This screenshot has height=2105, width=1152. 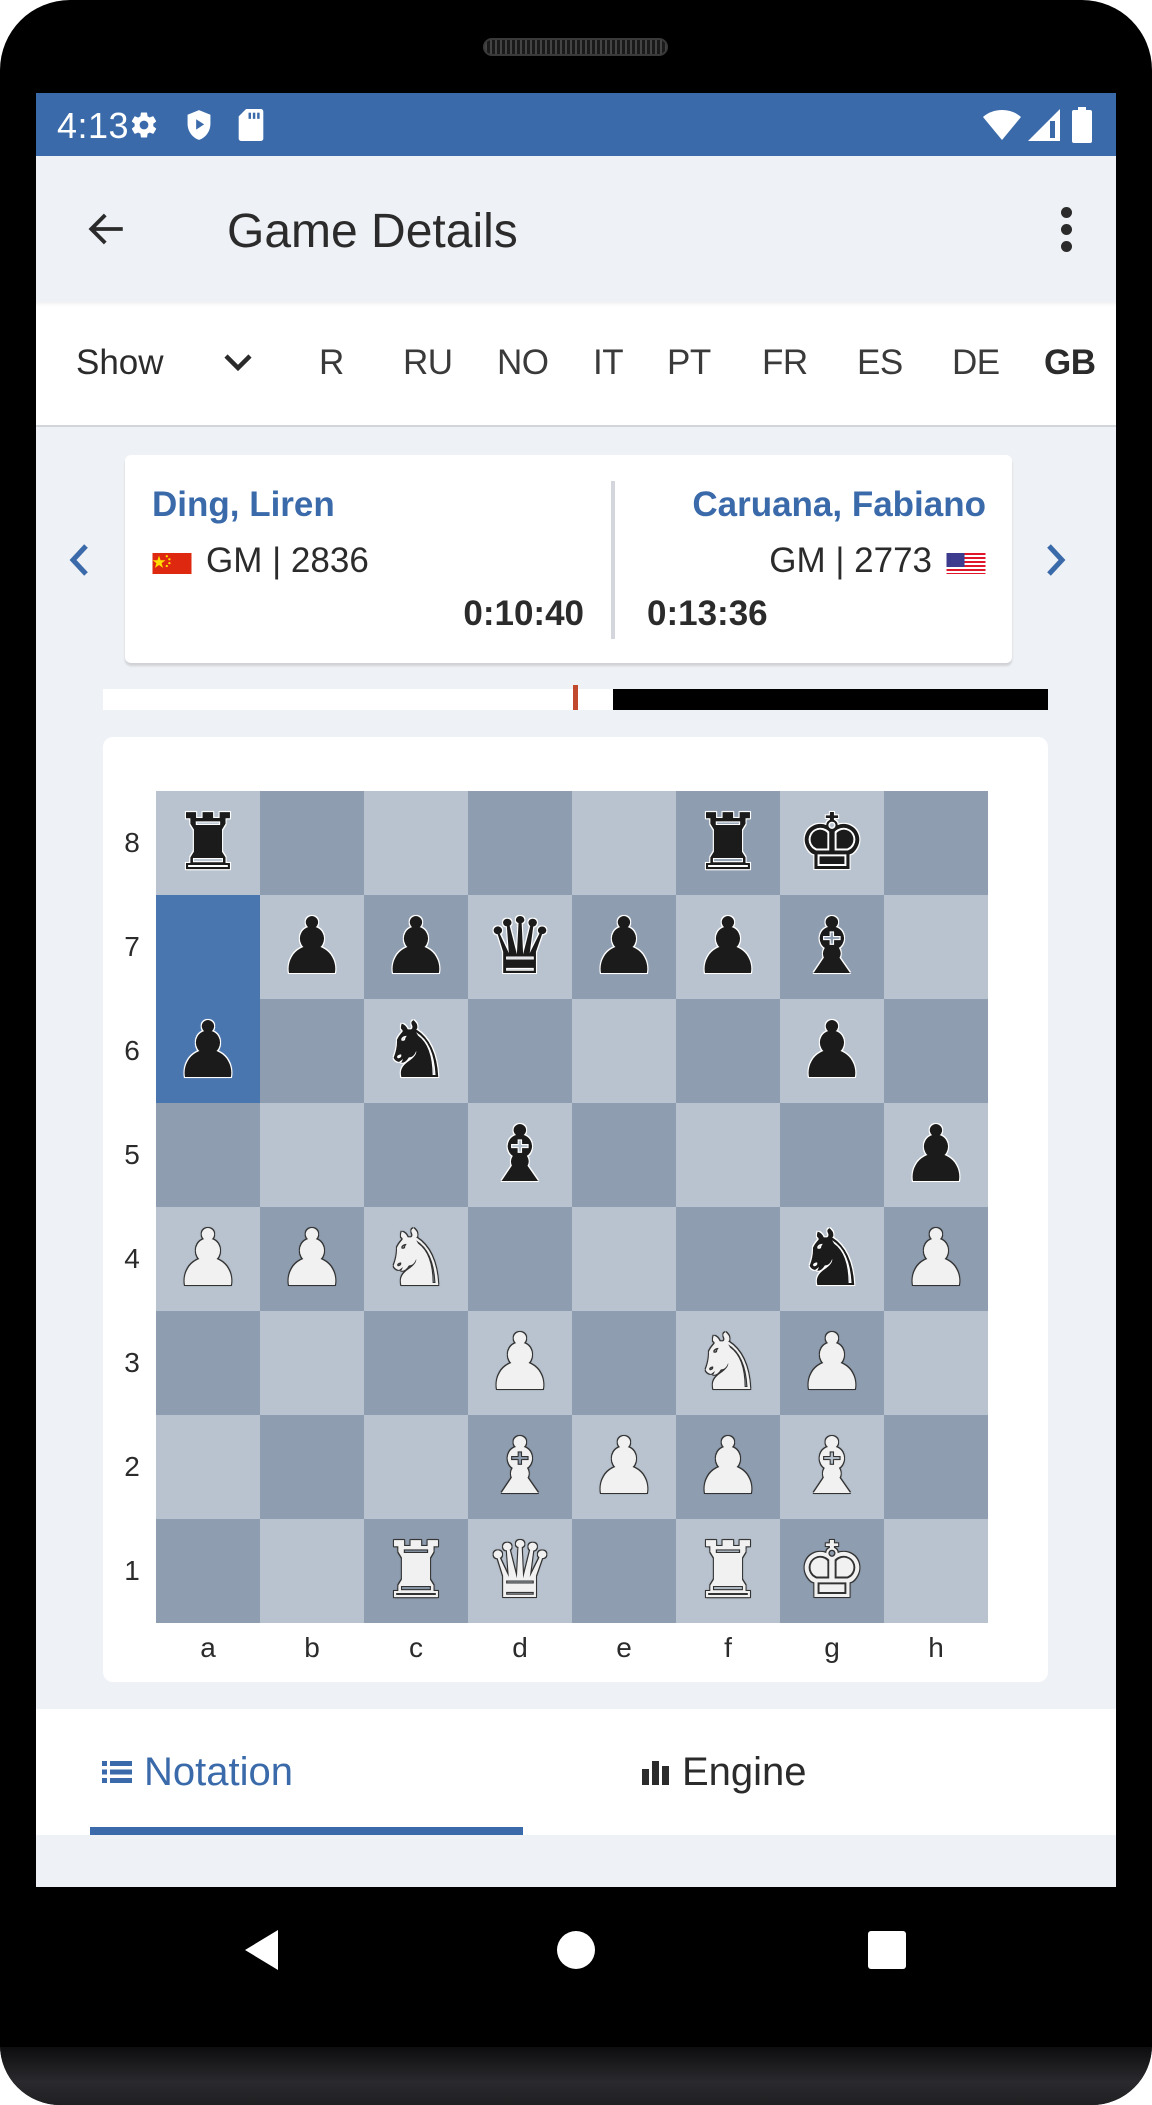 I want to click on square-b8, so click(x=312, y=843).